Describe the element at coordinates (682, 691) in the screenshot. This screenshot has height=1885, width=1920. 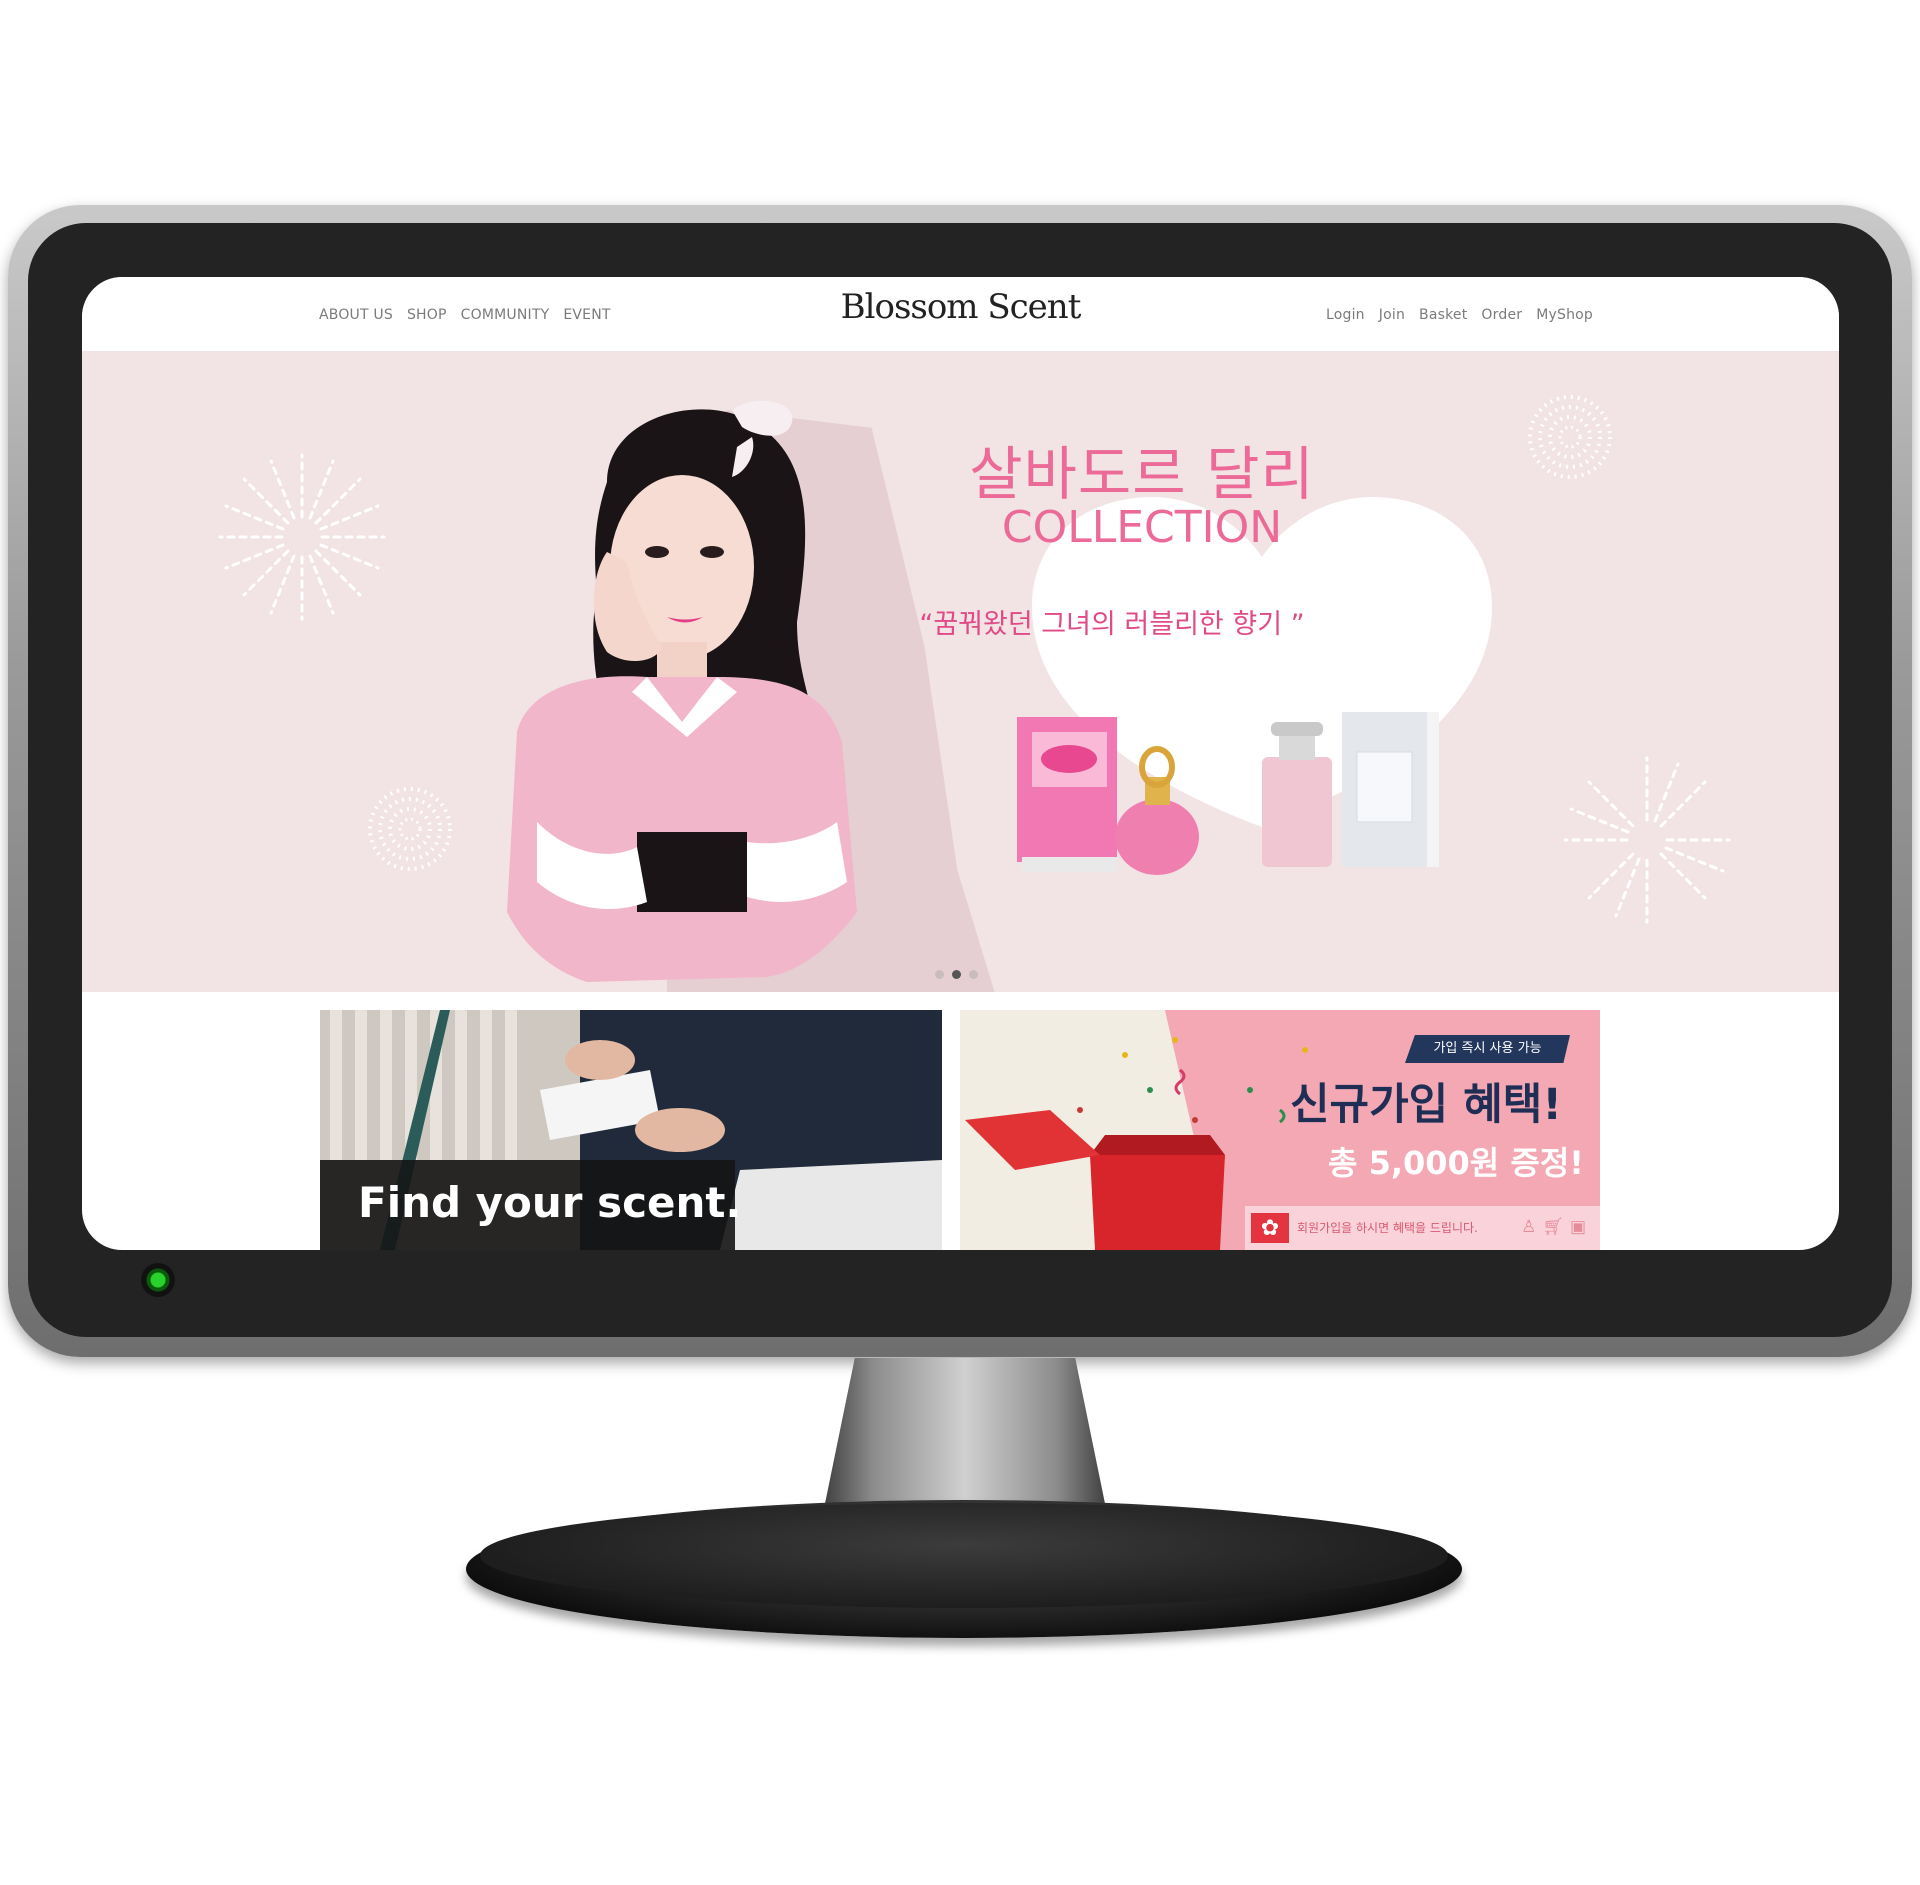
I see `model-photo` at that location.